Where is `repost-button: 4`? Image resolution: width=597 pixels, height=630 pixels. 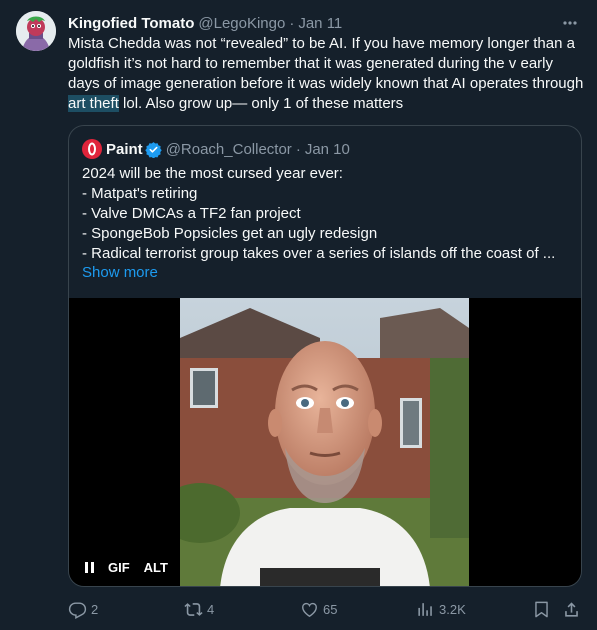
repost-button: 4 is located at coordinates (199, 609).